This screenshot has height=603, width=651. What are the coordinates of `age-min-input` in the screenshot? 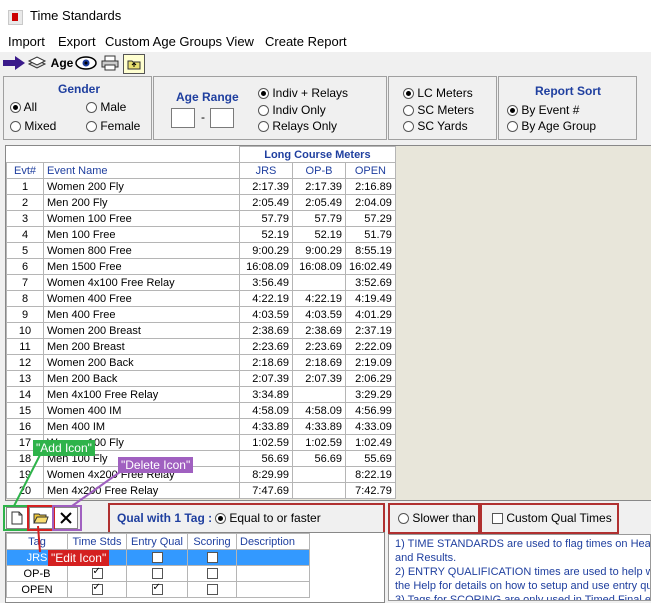 It's located at (183, 118).